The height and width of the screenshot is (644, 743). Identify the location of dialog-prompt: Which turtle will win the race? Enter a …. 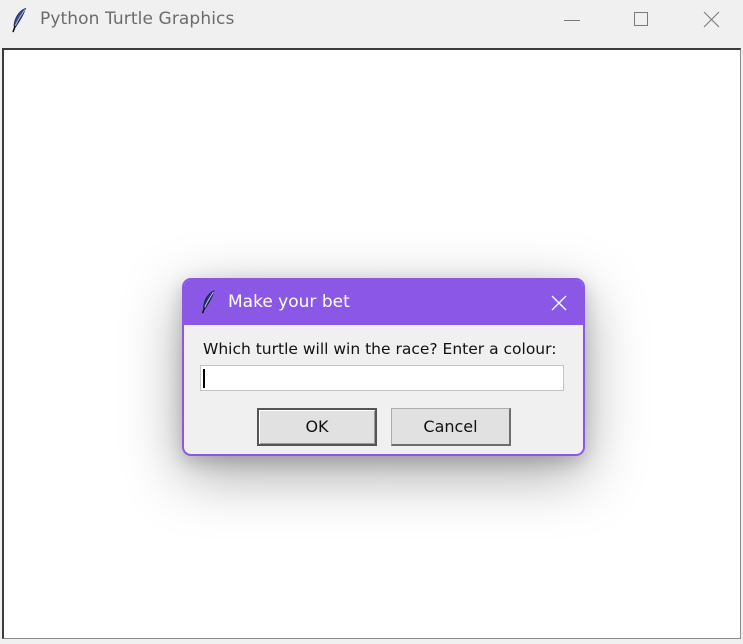
(380, 349).